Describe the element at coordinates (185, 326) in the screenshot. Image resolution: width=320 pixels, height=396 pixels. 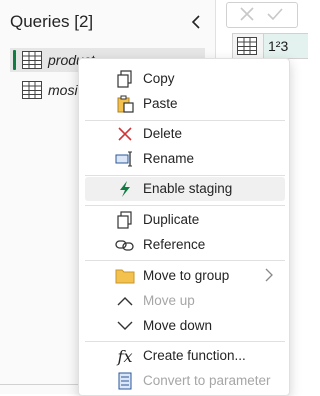
I see `menu-item-move-down: Move down` at that location.